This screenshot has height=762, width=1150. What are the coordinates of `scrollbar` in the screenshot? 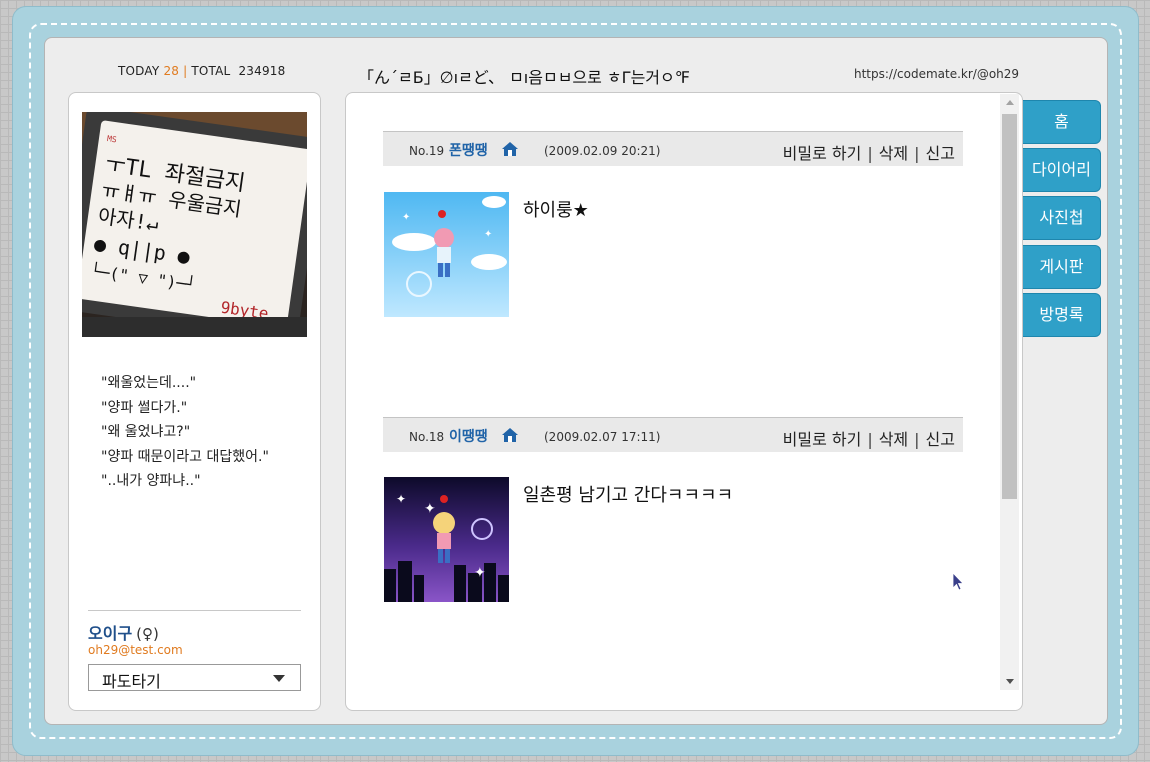 It's located at (1009, 392).